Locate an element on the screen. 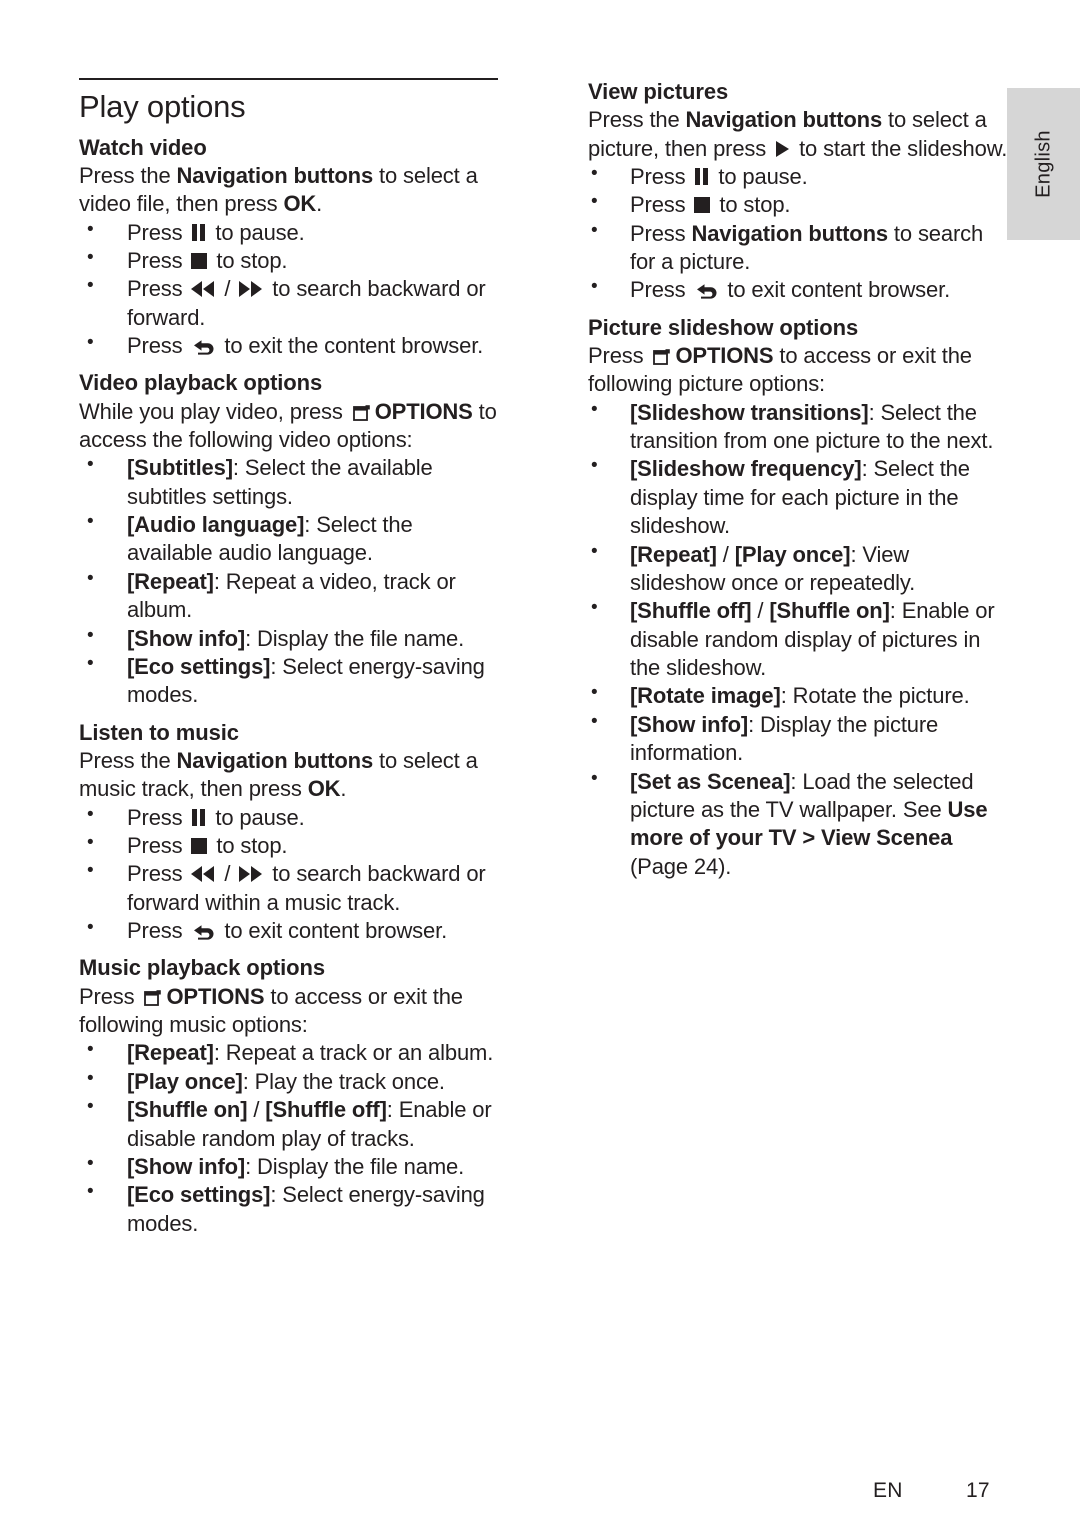  option-term: [Rotate image] is located at coordinates (705, 696).